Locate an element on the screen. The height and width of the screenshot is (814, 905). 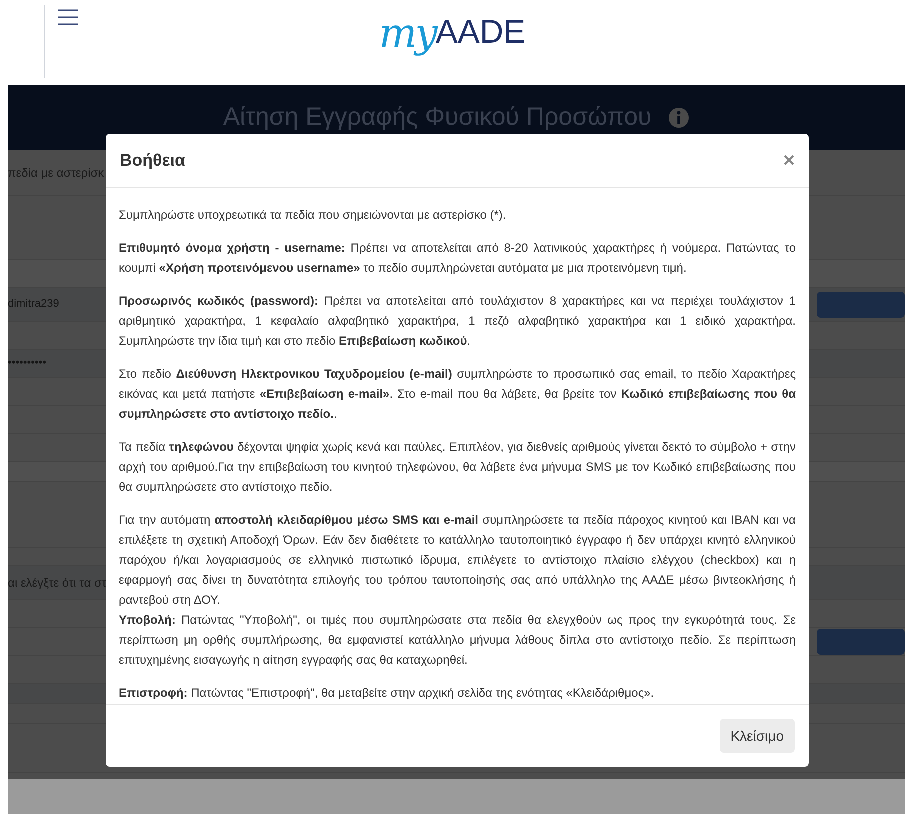
info-icon is located at coordinates (679, 117).